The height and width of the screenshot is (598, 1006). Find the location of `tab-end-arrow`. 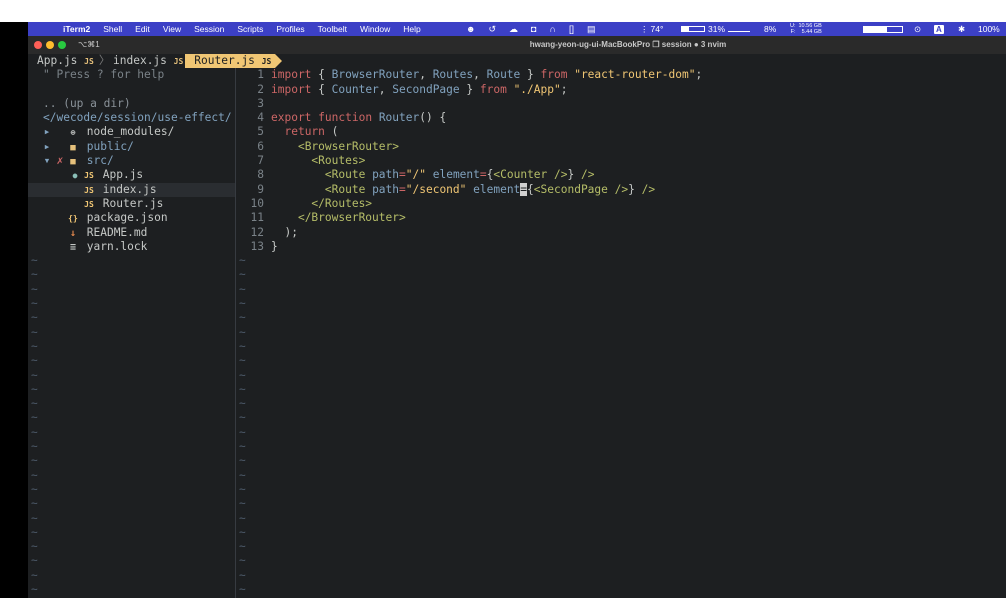

tab-end-arrow is located at coordinates (279, 61).